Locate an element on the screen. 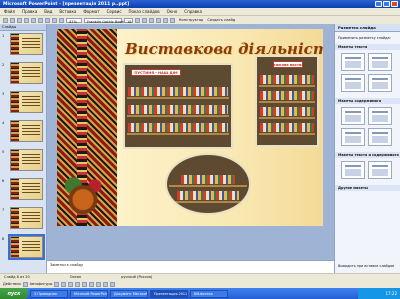 The image size is (400, 299). paste-icon is located at coordinates (47, 20).